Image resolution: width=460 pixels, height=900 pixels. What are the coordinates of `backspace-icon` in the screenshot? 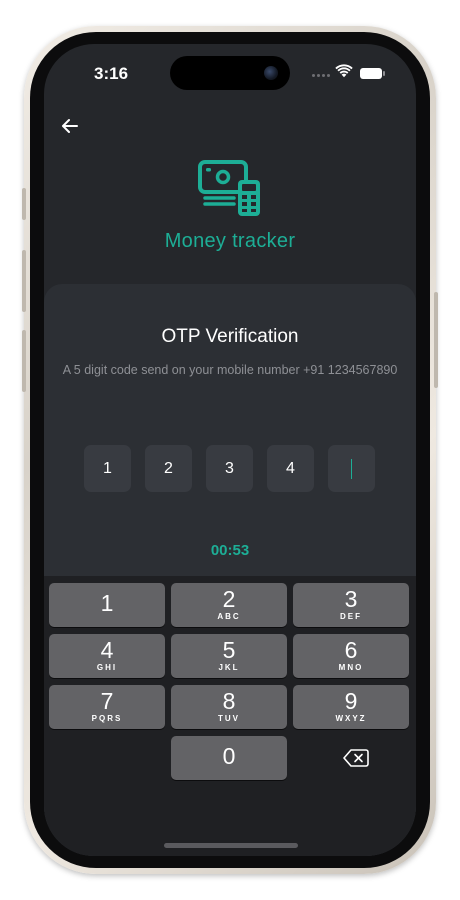 It's located at (356, 758).